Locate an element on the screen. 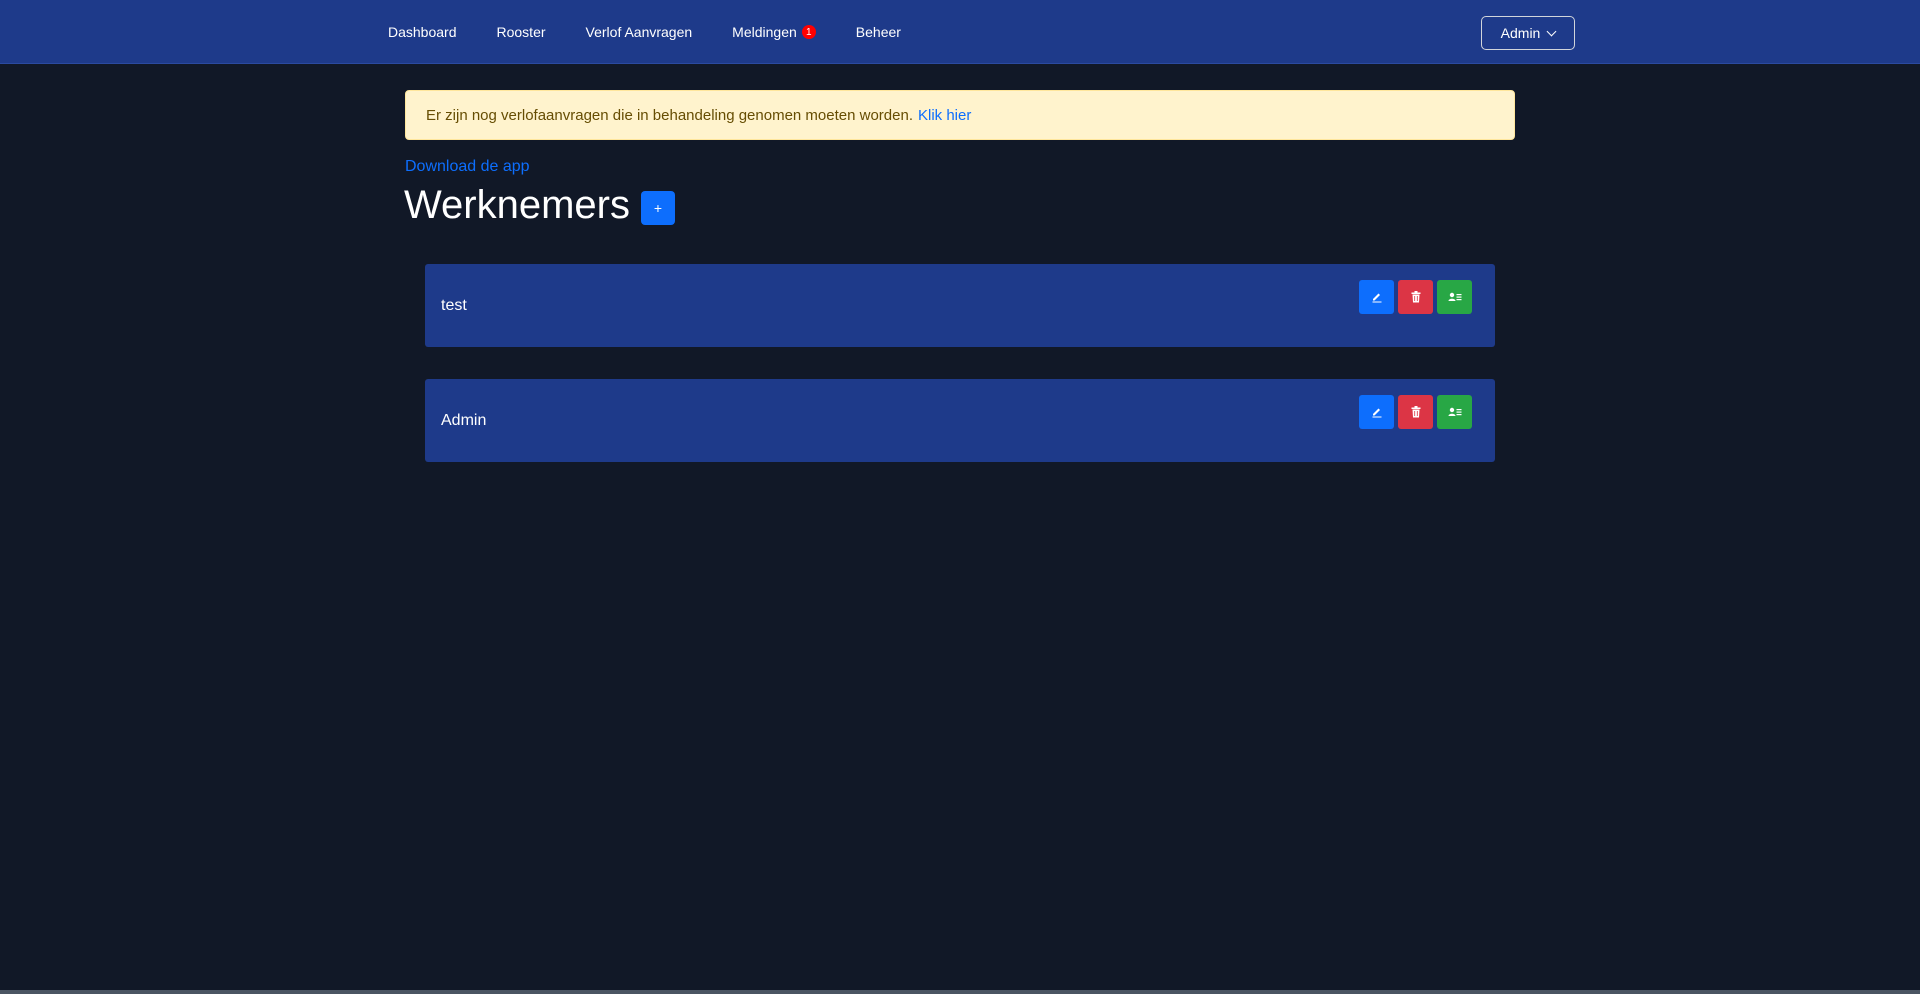  employee-name: Admin is located at coordinates (464, 420).